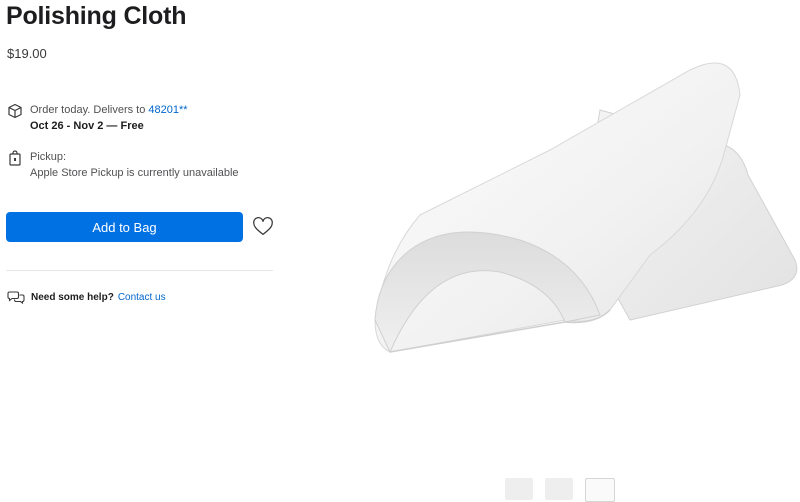  Describe the element at coordinates (263, 227) in the screenshot. I see `heart-icon` at that location.